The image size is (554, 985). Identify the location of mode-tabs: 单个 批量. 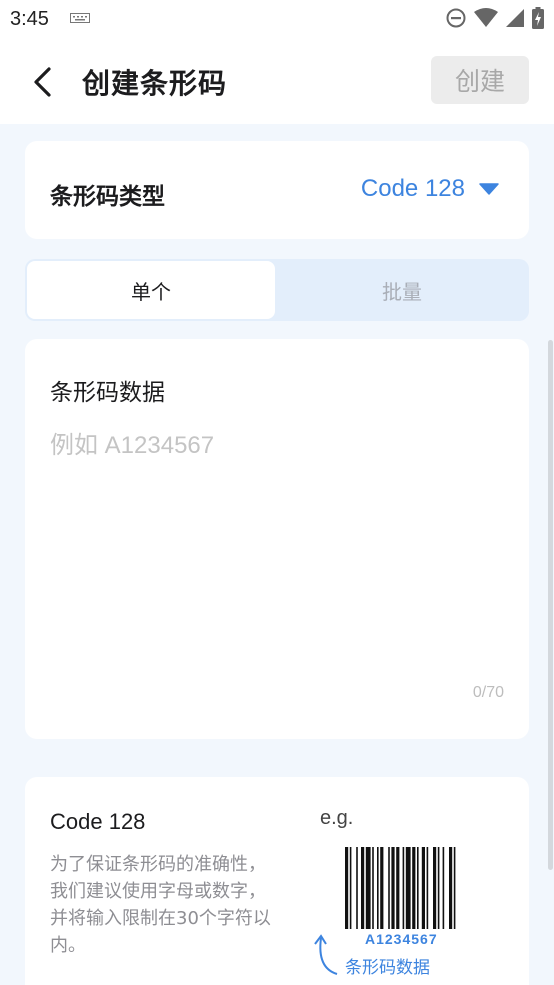
(277, 290).